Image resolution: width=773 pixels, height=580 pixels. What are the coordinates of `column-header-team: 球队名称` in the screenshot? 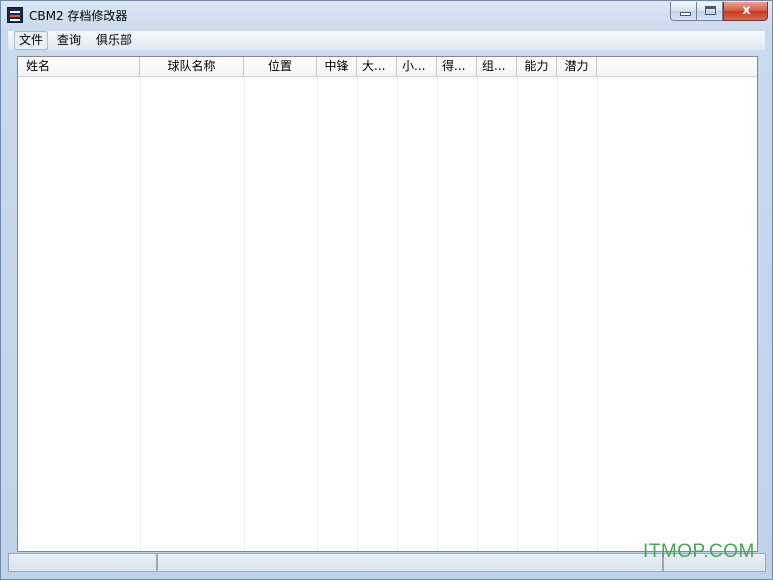 It's located at (192, 66).